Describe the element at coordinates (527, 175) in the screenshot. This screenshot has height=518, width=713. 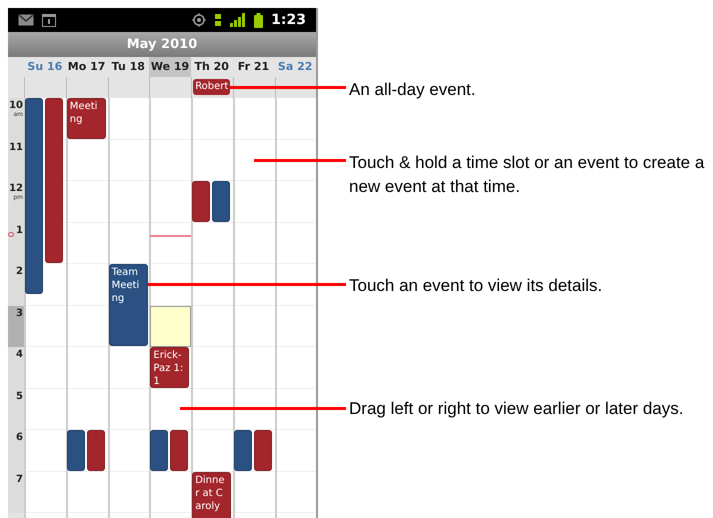
I see `annotation-text: Touch & hold a time slot or an event to create a new event at that time.` at that location.